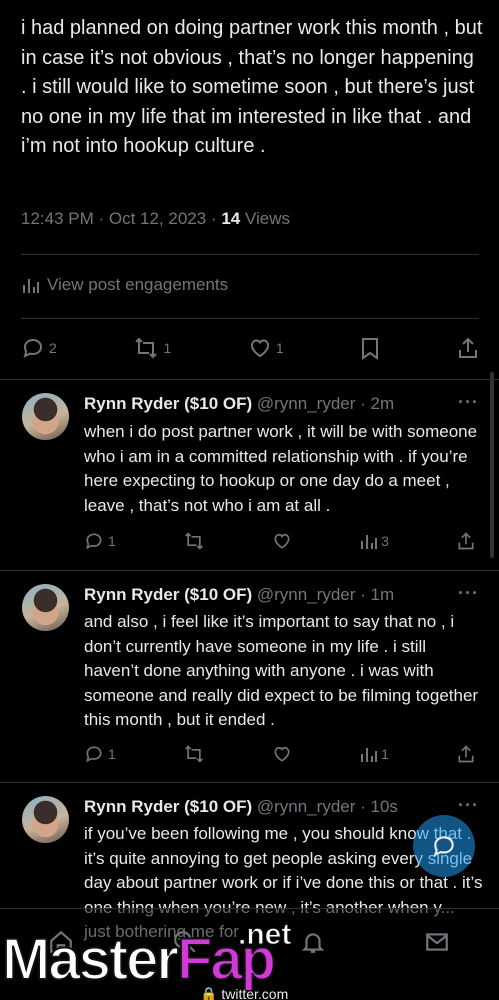 This screenshot has width=499, height=1000. What do you see at coordinates (313, 942) in the screenshot?
I see `bell-icon` at bounding box center [313, 942].